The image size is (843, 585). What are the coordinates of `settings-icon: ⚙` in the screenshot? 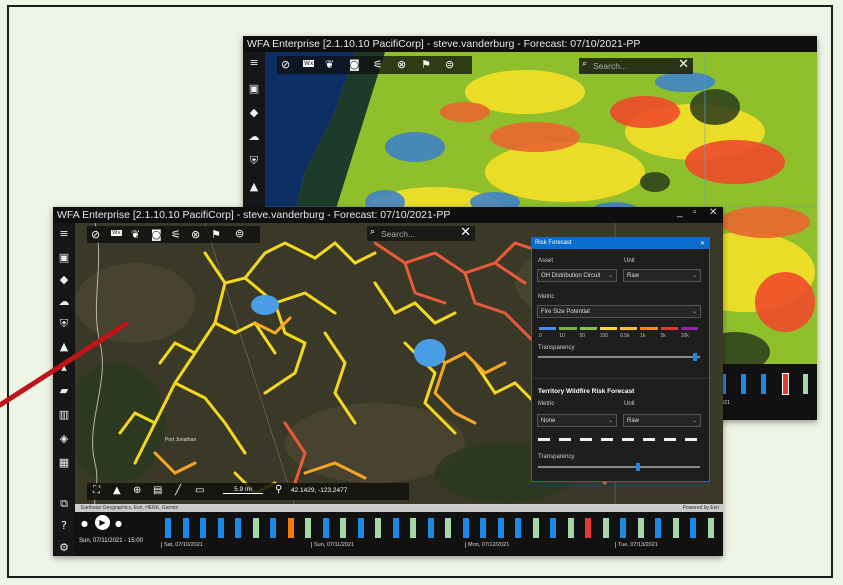 It's located at (64, 547).